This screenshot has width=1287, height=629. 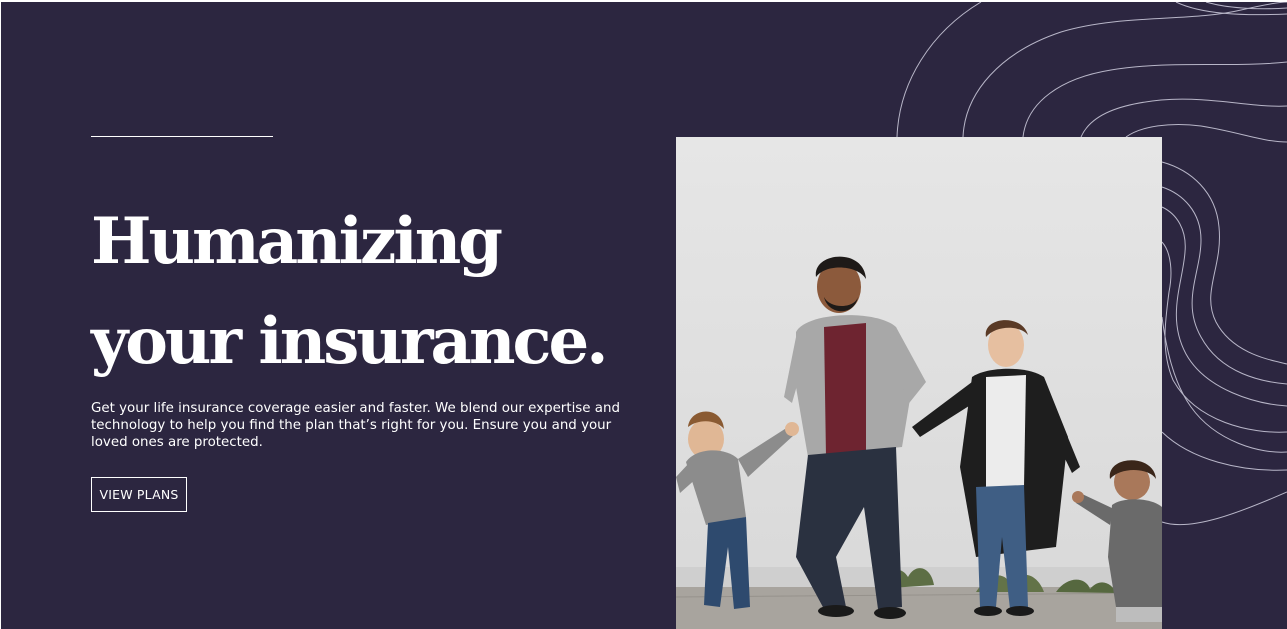 What do you see at coordinates (297, 241) in the screenshot?
I see `headline-line-1: Humanizing` at bounding box center [297, 241].